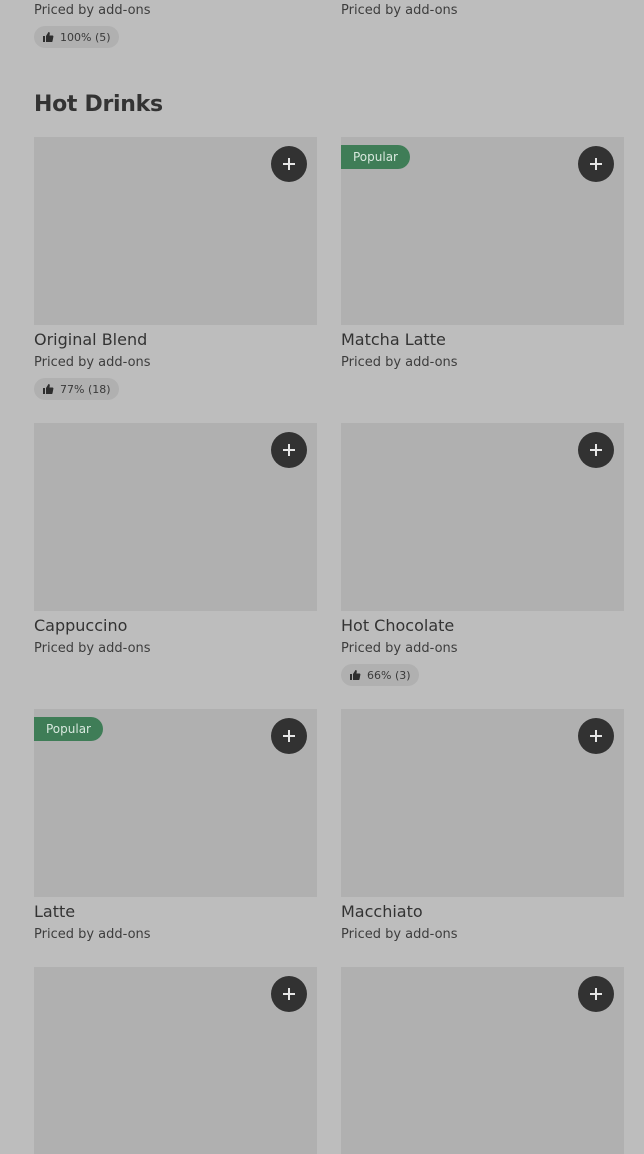 This screenshot has width=644, height=1154. I want to click on product-name: Original Blend, so click(91, 339).